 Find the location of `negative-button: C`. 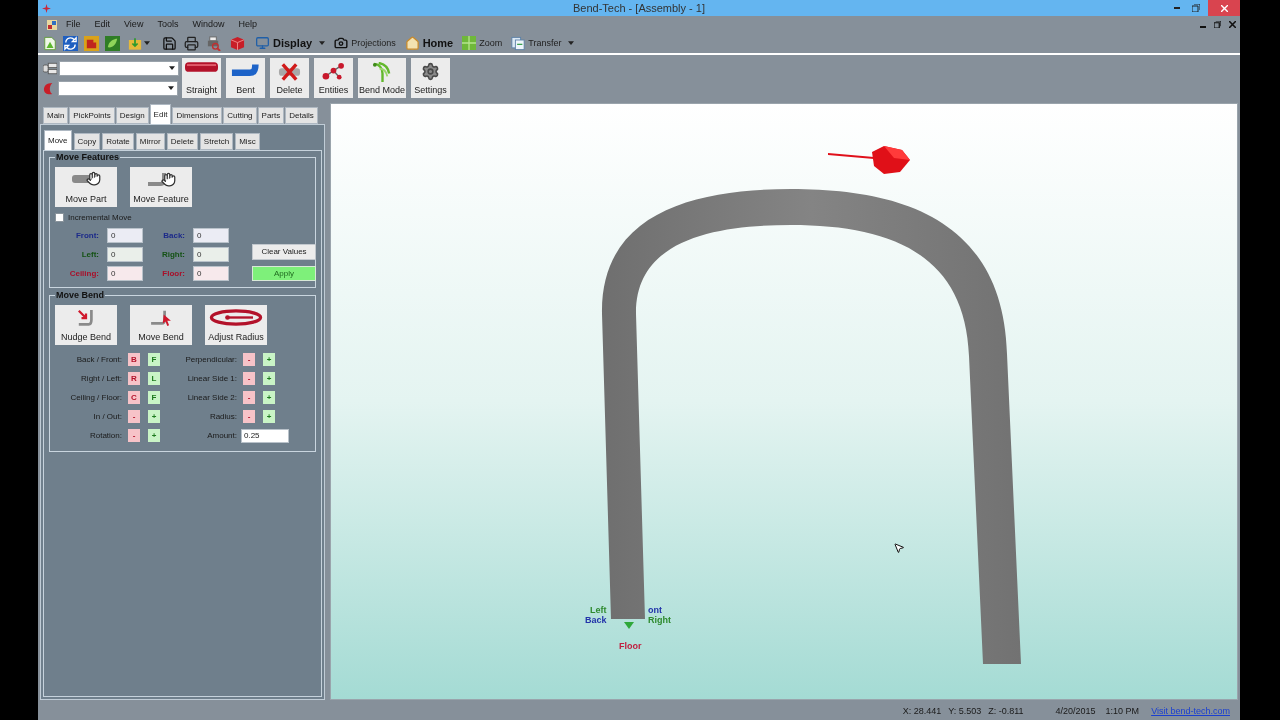

negative-button: C is located at coordinates (134, 397).